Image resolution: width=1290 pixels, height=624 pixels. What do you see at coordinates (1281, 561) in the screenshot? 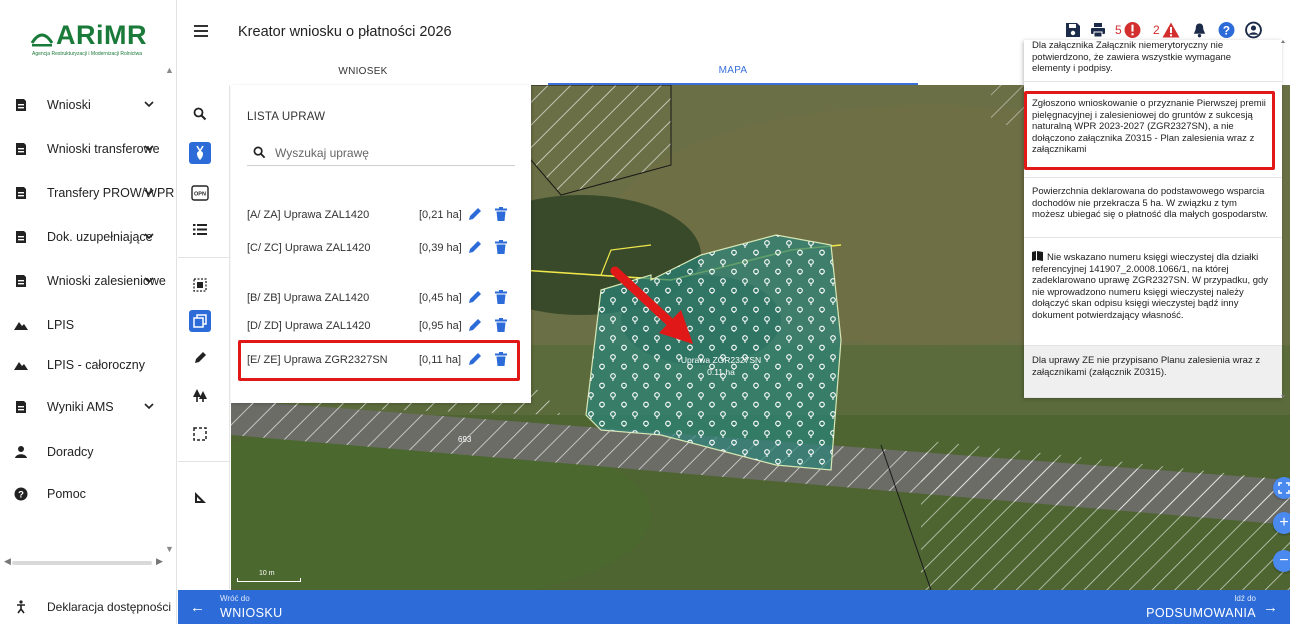
I see `zoom-out-button: −` at bounding box center [1281, 561].